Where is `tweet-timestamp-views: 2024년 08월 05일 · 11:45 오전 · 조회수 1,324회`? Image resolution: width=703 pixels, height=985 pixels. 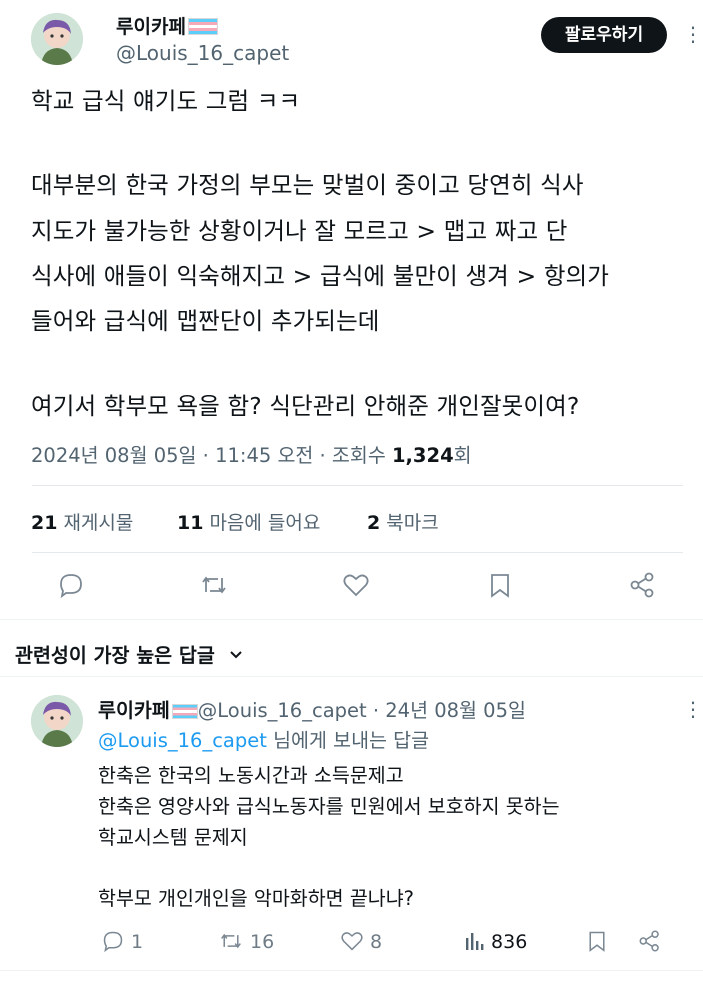
tweet-timestamp-views: 2024년 08월 05일 · 11:45 오전 · 조회수 1,324회 is located at coordinates (251, 453).